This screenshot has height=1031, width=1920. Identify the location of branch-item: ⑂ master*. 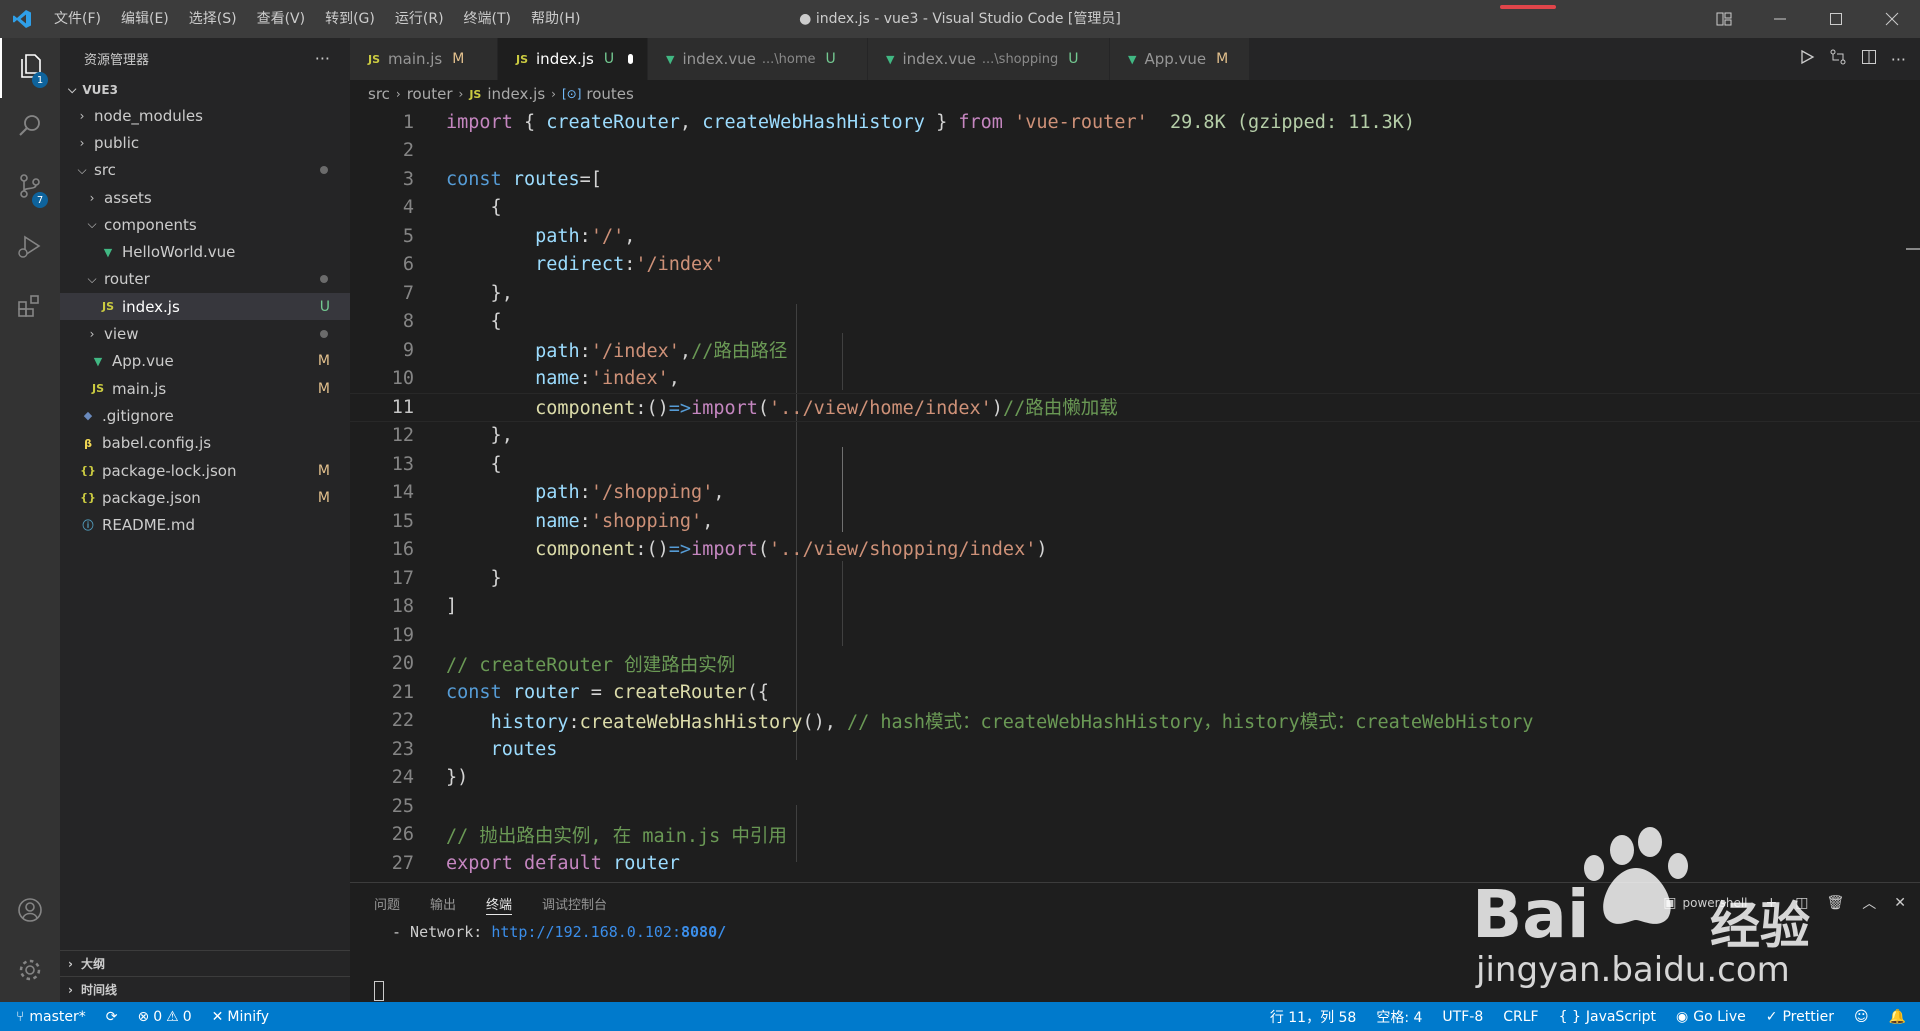
(51, 1017).